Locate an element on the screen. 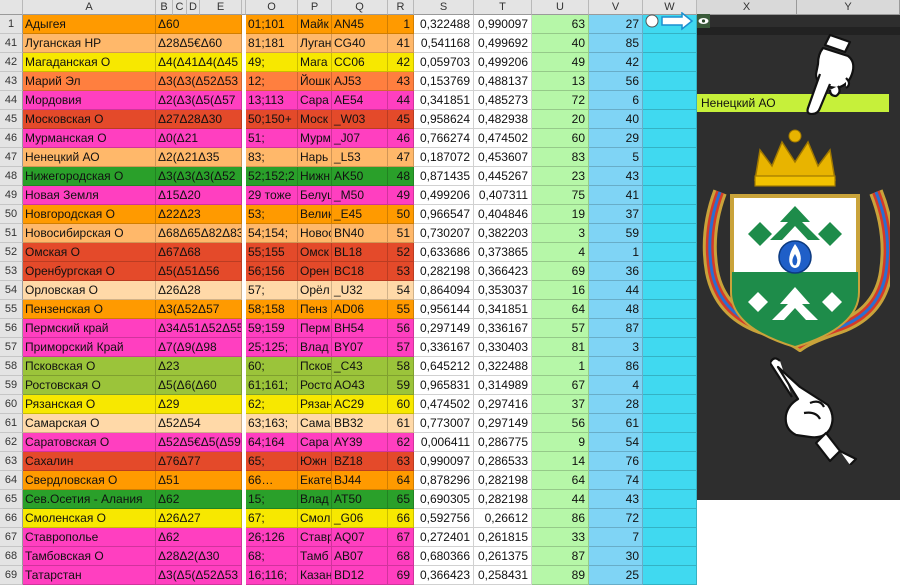 This screenshot has height=585, width=900. plate-cell: _W03 is located at coordinates (360, 119).